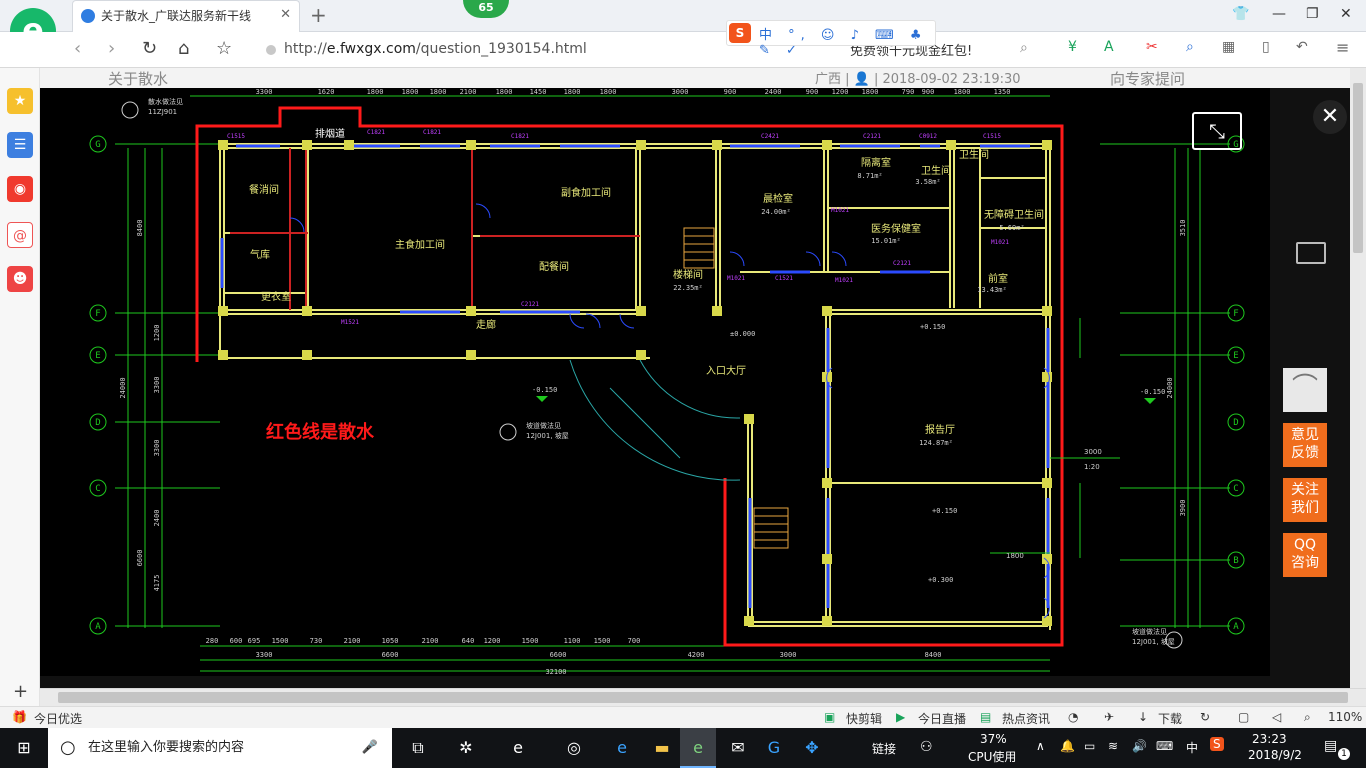 This screenshot has height=768, width=1366. Describe the element at coordinates (1026, 718) in the screenshot. I see `status-item: 热点资讯` at that location.